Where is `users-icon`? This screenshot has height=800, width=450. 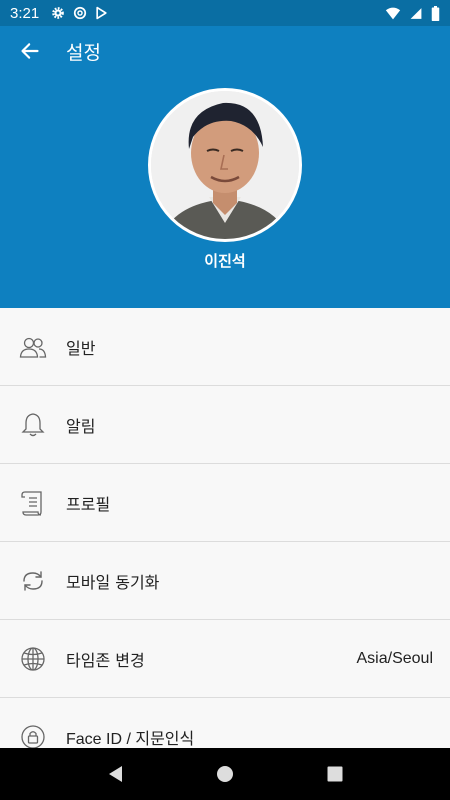
users-icon is located at coordinates (33, 347).